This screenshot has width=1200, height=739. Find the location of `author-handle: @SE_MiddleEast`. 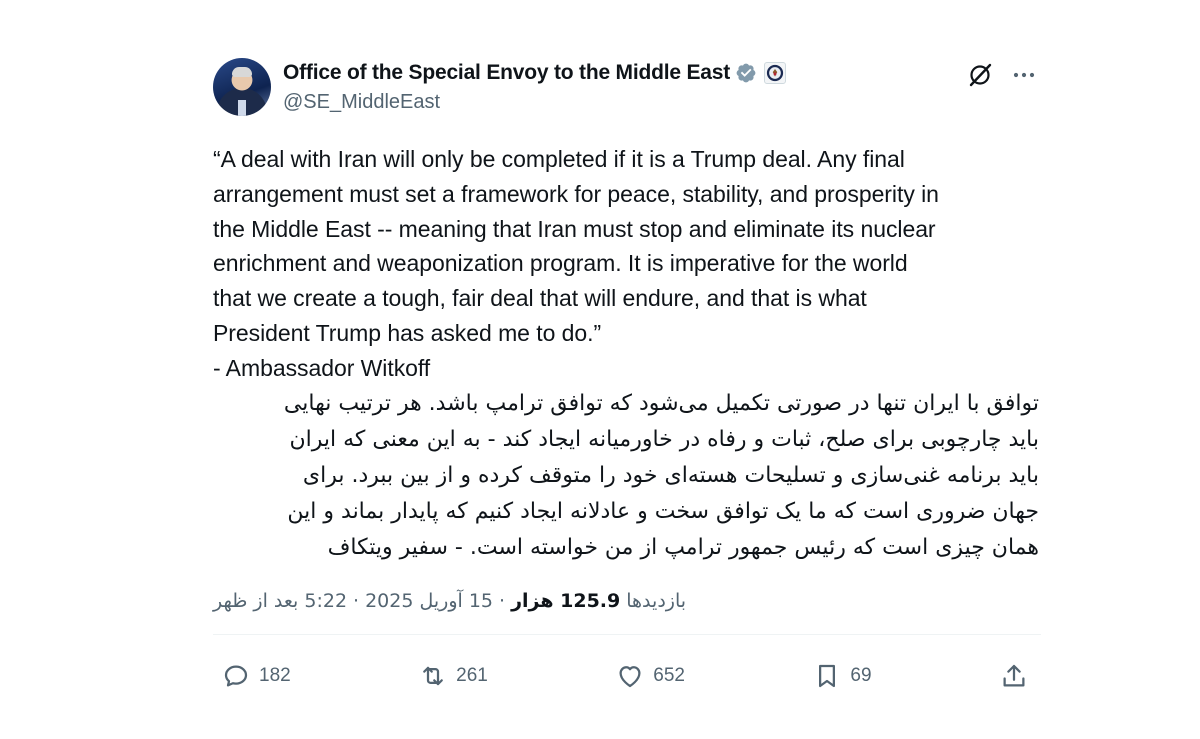

author-handle: @SE_MiddleEast is located at coordinates (534, 102).